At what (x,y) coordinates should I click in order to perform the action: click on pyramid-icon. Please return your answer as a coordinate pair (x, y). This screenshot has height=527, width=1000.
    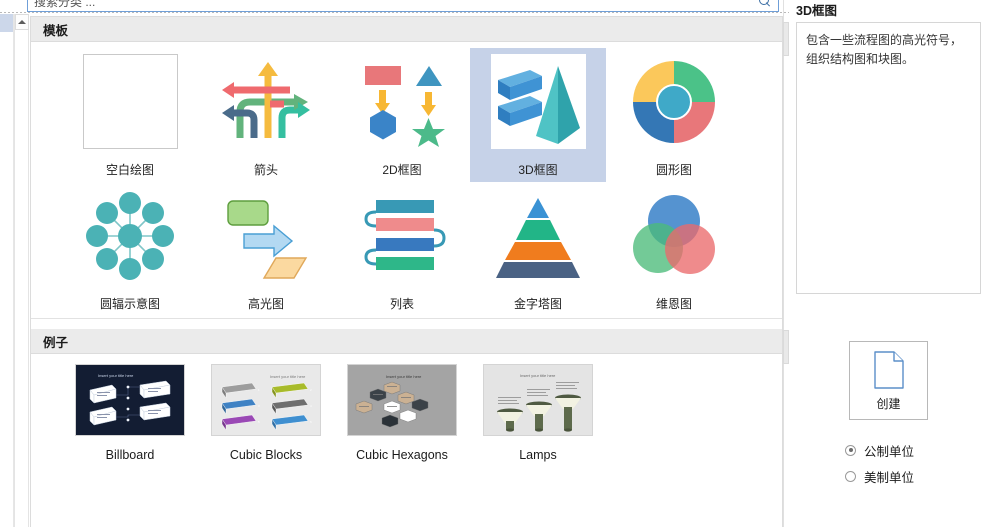
    Looking at the image, I should click on (538, 237).